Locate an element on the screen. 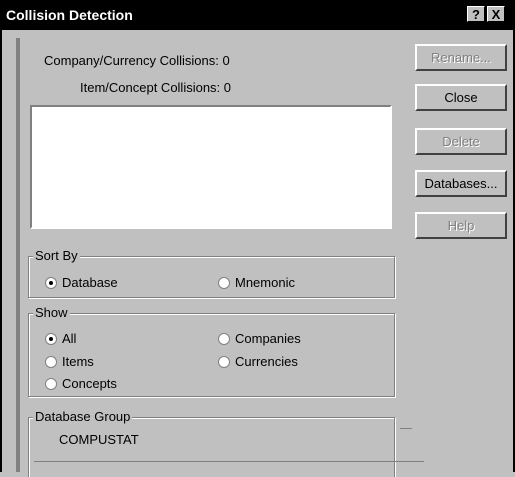 This screenshot has height=477, width=515. sort-by-database-radio: Database is located at coordinates (81, 283).